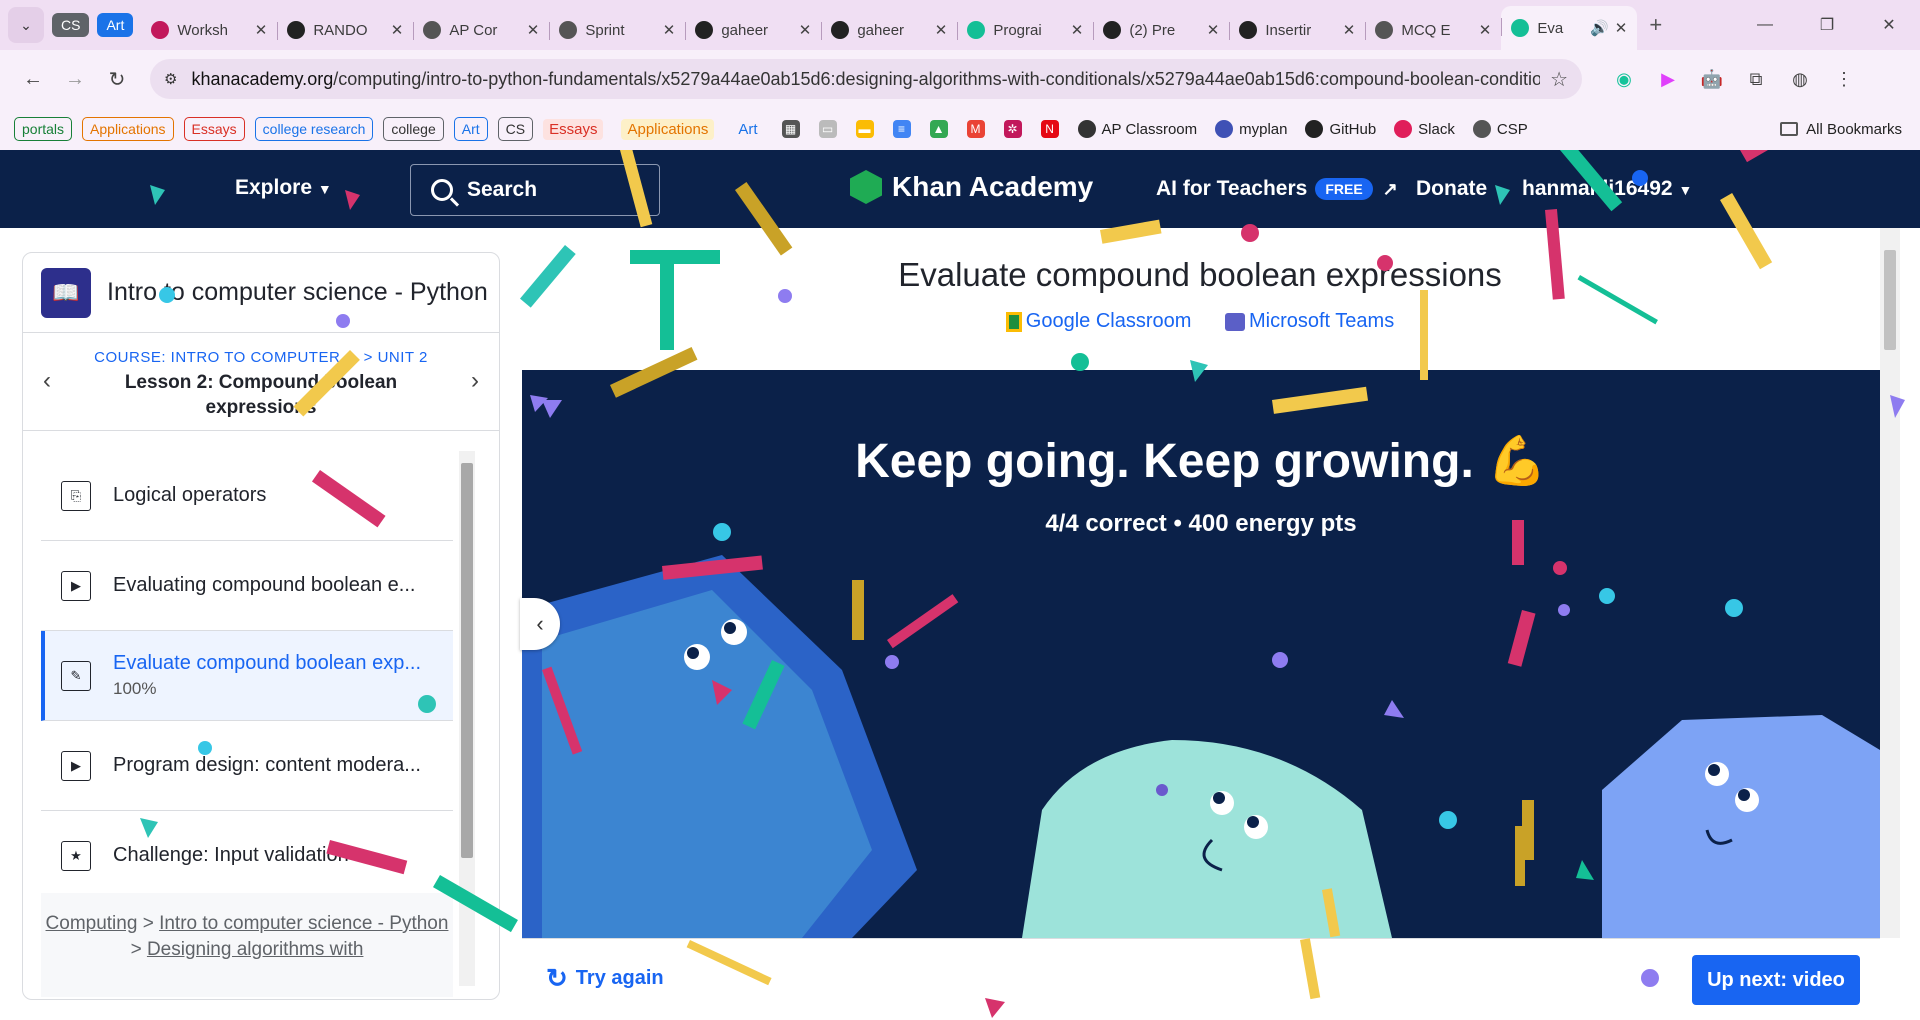  What do you see at coordinates (1500, 129) in the screenshot?
I see `bookmark-link: CSP` at bounding box center [1500, 129].